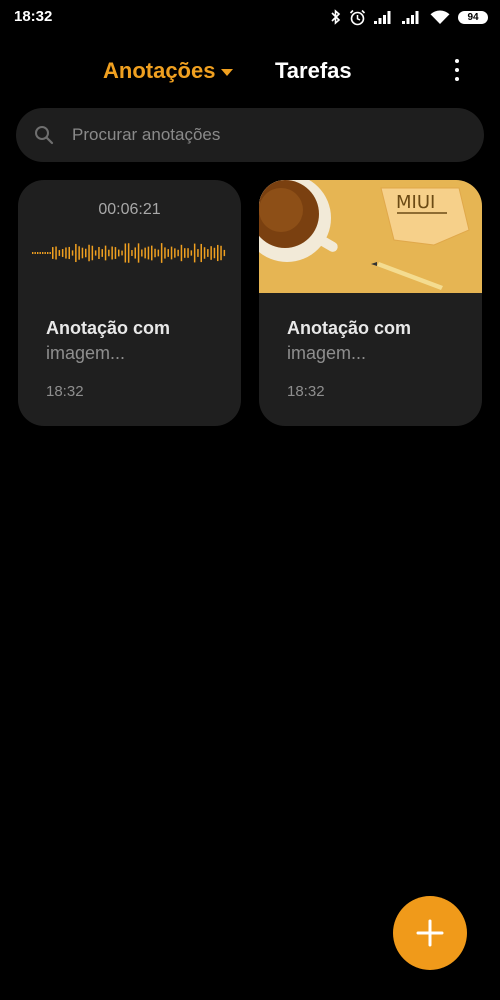 The height and width of the screenshot is (1000, 500). Describe the element at coordinates (129, 209) in the screenshot. I see `audio-duration: 00:06:21` at that location.